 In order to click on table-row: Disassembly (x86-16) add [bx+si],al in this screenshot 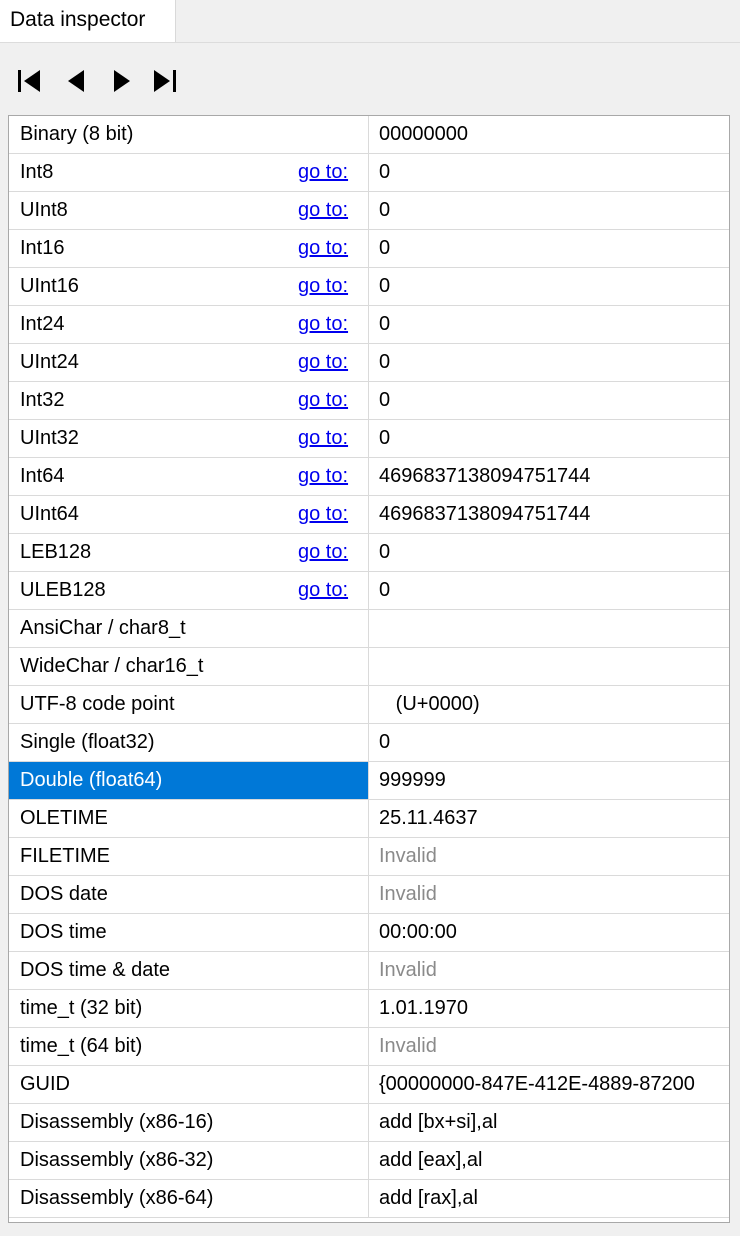, I will do `click(369, 1123)`.